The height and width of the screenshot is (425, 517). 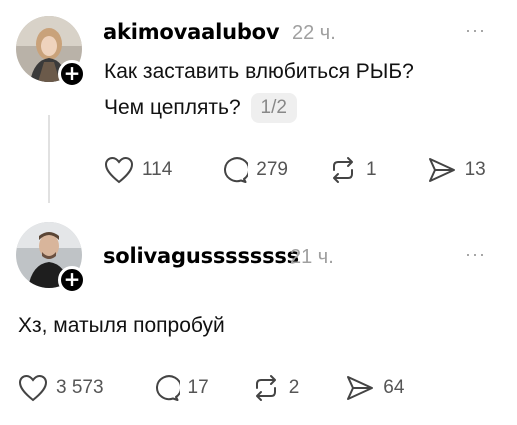 I want to click on post-text-line-2: Чем цеплять? 1/2, so click(x=304, y=108).